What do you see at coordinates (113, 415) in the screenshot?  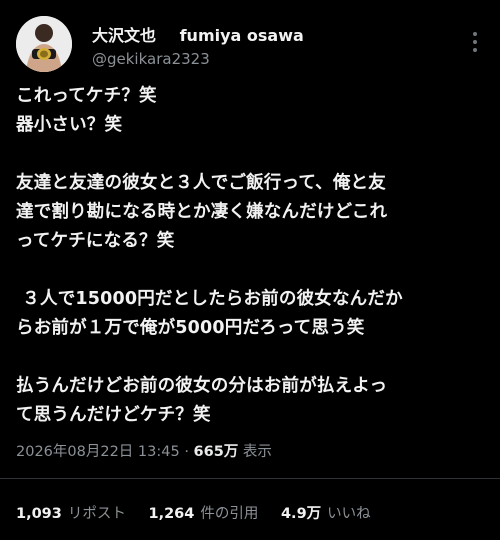 I see `tweet-line: て思うんだけどケチ？笑` at bounding box center [113, 415].